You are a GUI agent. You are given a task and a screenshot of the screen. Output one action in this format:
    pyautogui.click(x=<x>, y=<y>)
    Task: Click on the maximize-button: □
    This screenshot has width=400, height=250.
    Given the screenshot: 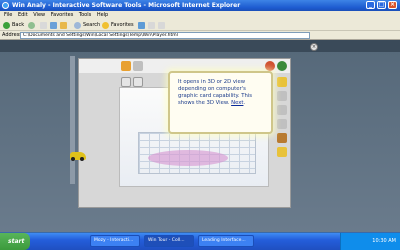 What is the action you would take?
    pyautogui.click(x=381, y=5)
    